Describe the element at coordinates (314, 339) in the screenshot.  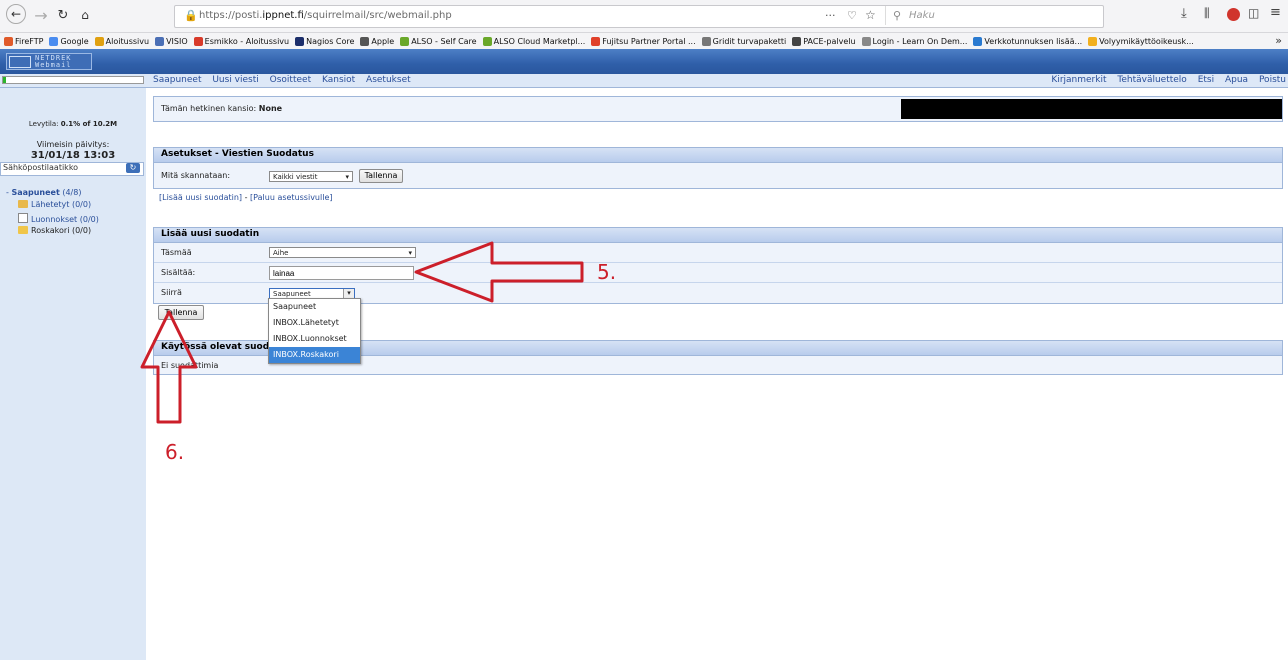
I see `move-option: INBOX.Luonnokset` at that location.